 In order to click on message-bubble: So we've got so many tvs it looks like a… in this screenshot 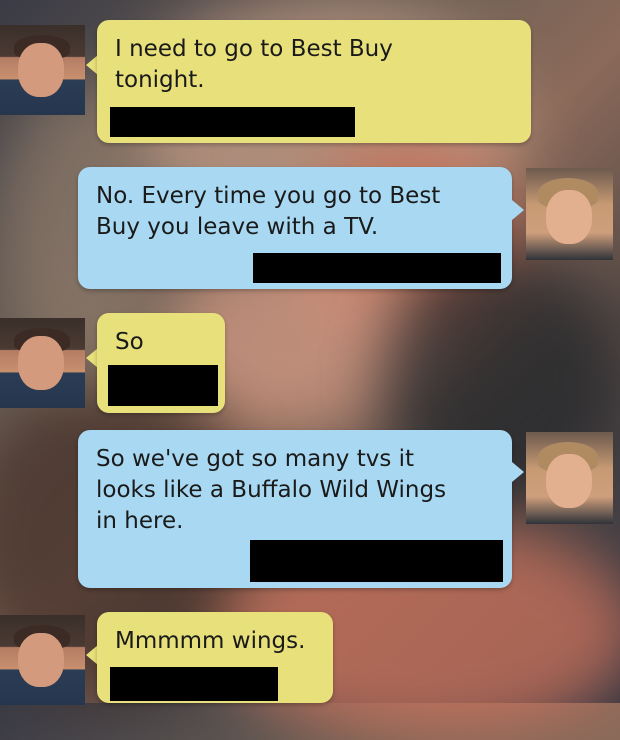, I will do `click(295, 509)`.